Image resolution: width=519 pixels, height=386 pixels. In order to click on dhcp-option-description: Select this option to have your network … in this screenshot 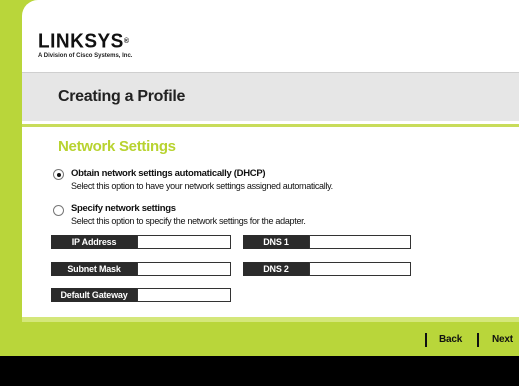, I will do `click(202, 186)`.